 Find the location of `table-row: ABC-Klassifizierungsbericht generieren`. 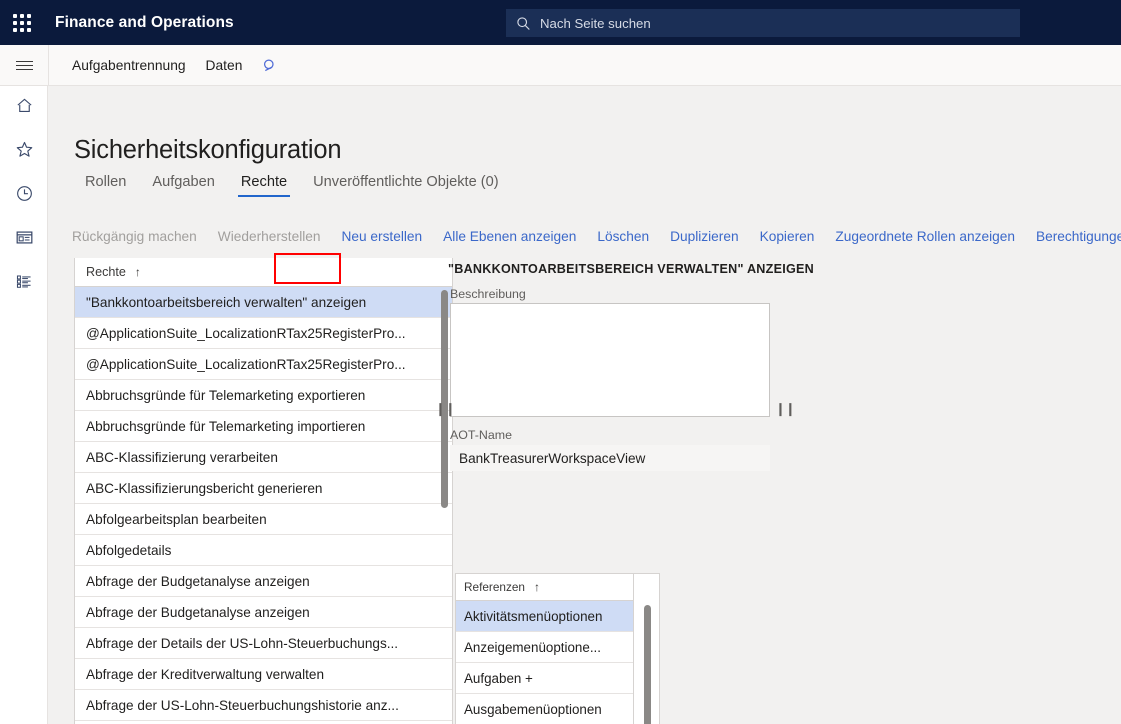

table-row: ABC-Klassifizierungsbericht generieren is located at coordinates (263, 488).